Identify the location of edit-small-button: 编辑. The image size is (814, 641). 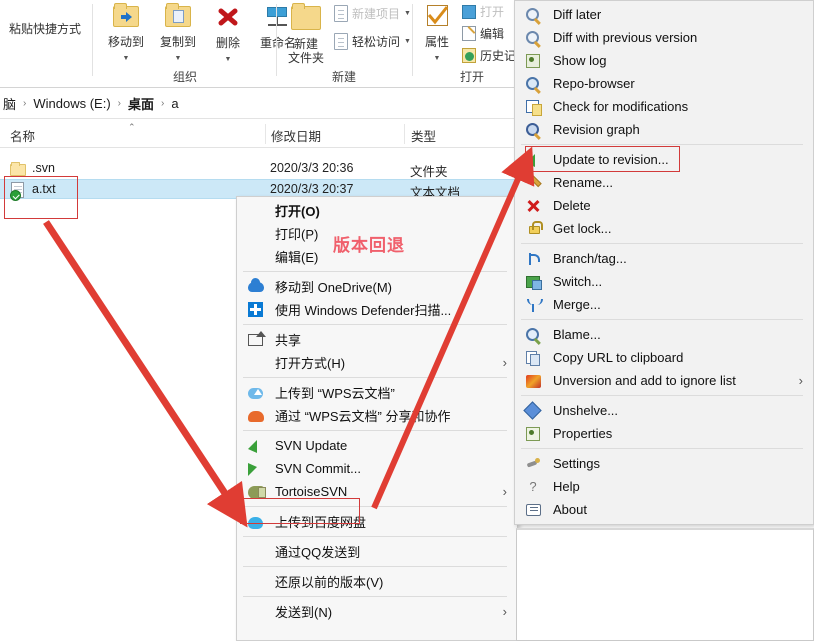
(483, 33).